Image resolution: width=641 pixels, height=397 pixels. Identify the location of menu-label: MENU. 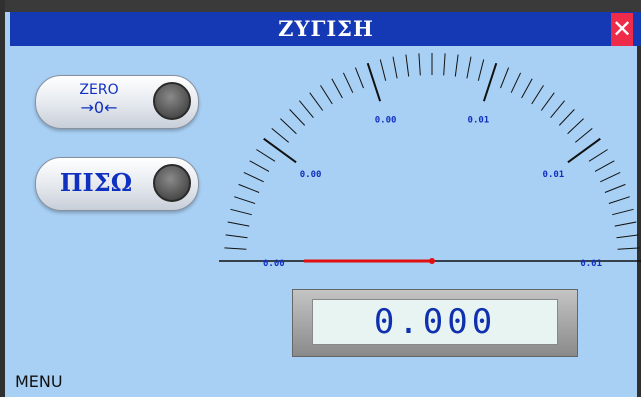
(39, 381).